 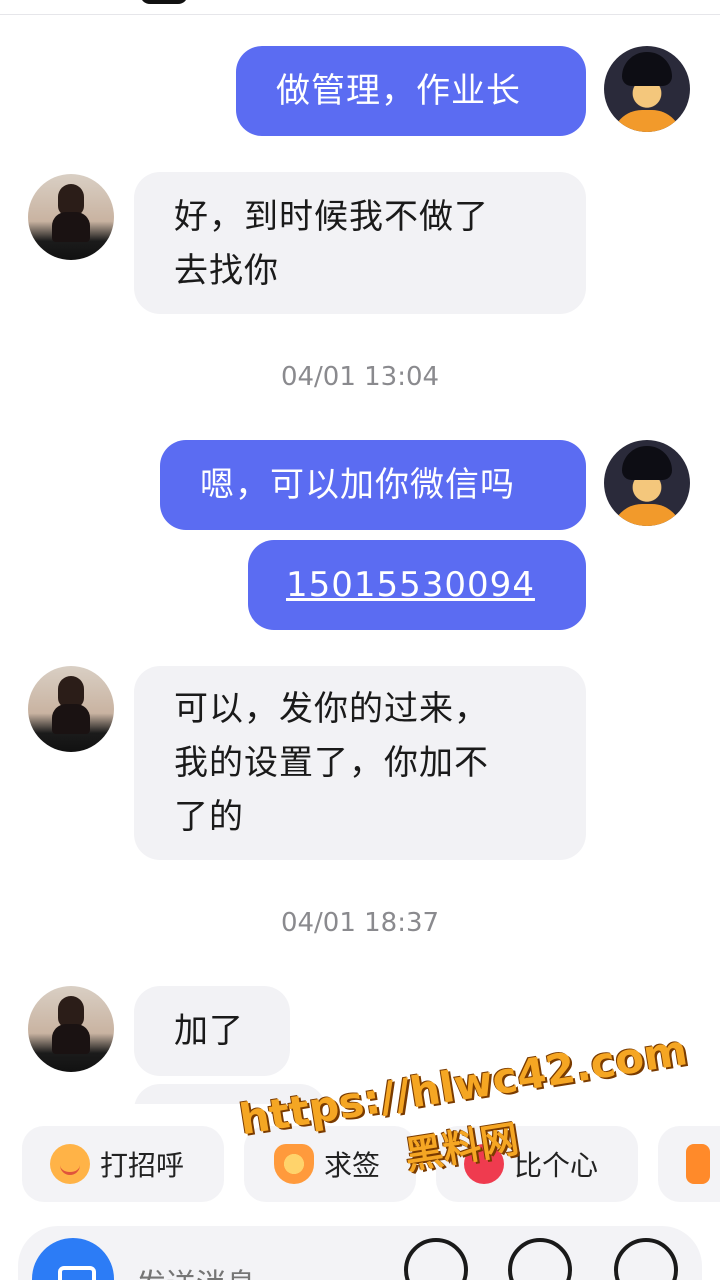 I want to click on message-bubble-sent: 15015530094, so click(x=417, y=585).